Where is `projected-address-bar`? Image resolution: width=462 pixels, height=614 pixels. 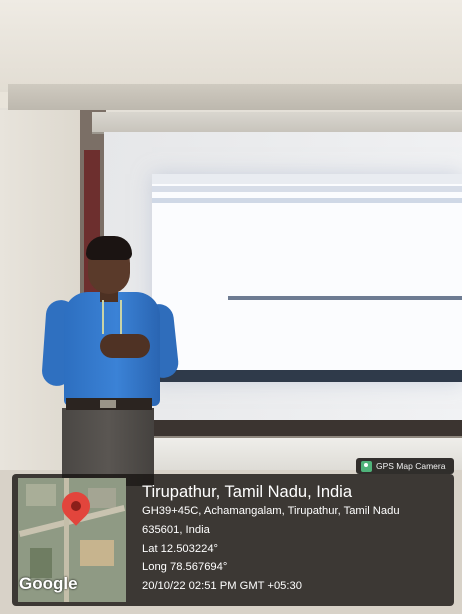 projected-address-bar is located at coordinates (307, 189).